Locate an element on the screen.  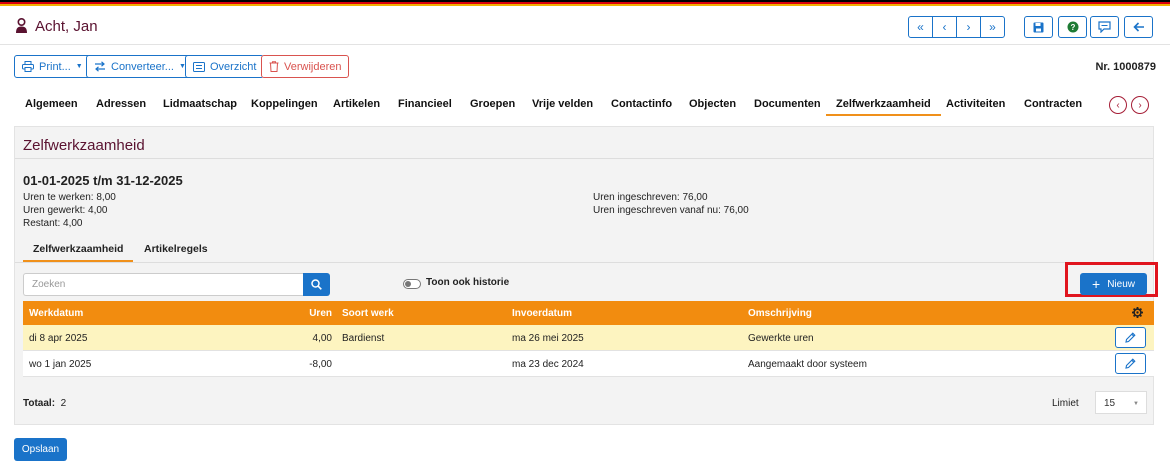
trash-icon is located at coordinates (274, 66).